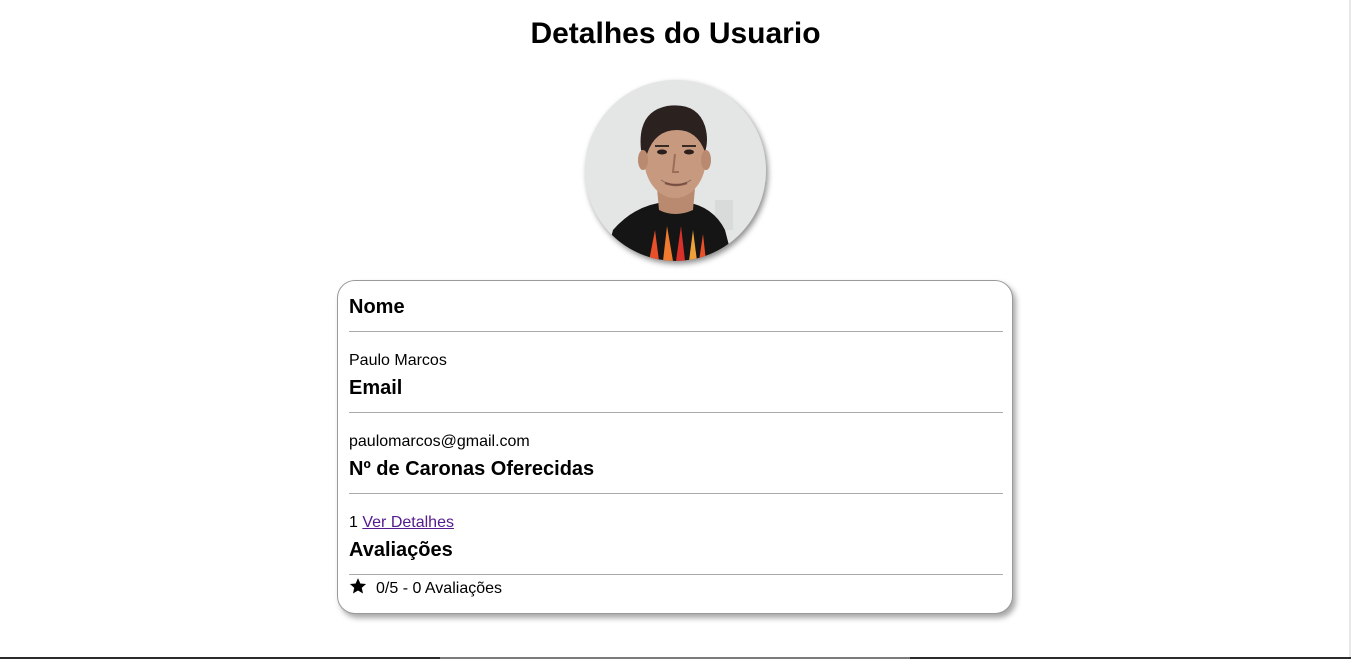 Image resolution: width=1351 pixels, height=659 pixels. I want to click on name-heading: Nome, so click(377, 307).